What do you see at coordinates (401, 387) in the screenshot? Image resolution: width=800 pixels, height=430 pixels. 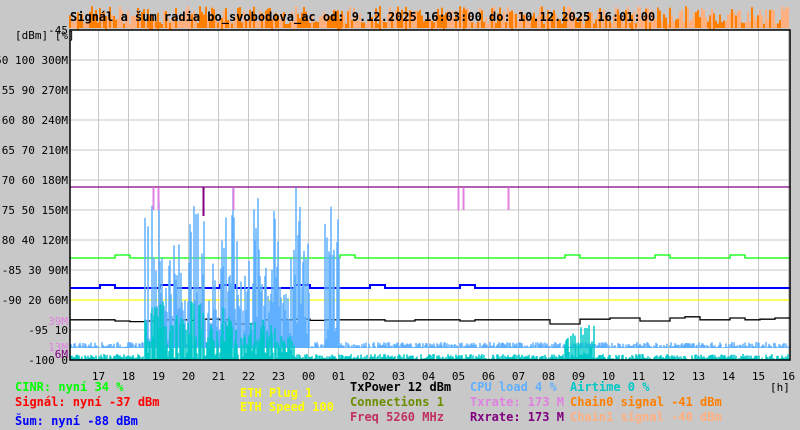 I see `legend-txpower: TxPower 12 dBm` at bounding box center [401, 387].